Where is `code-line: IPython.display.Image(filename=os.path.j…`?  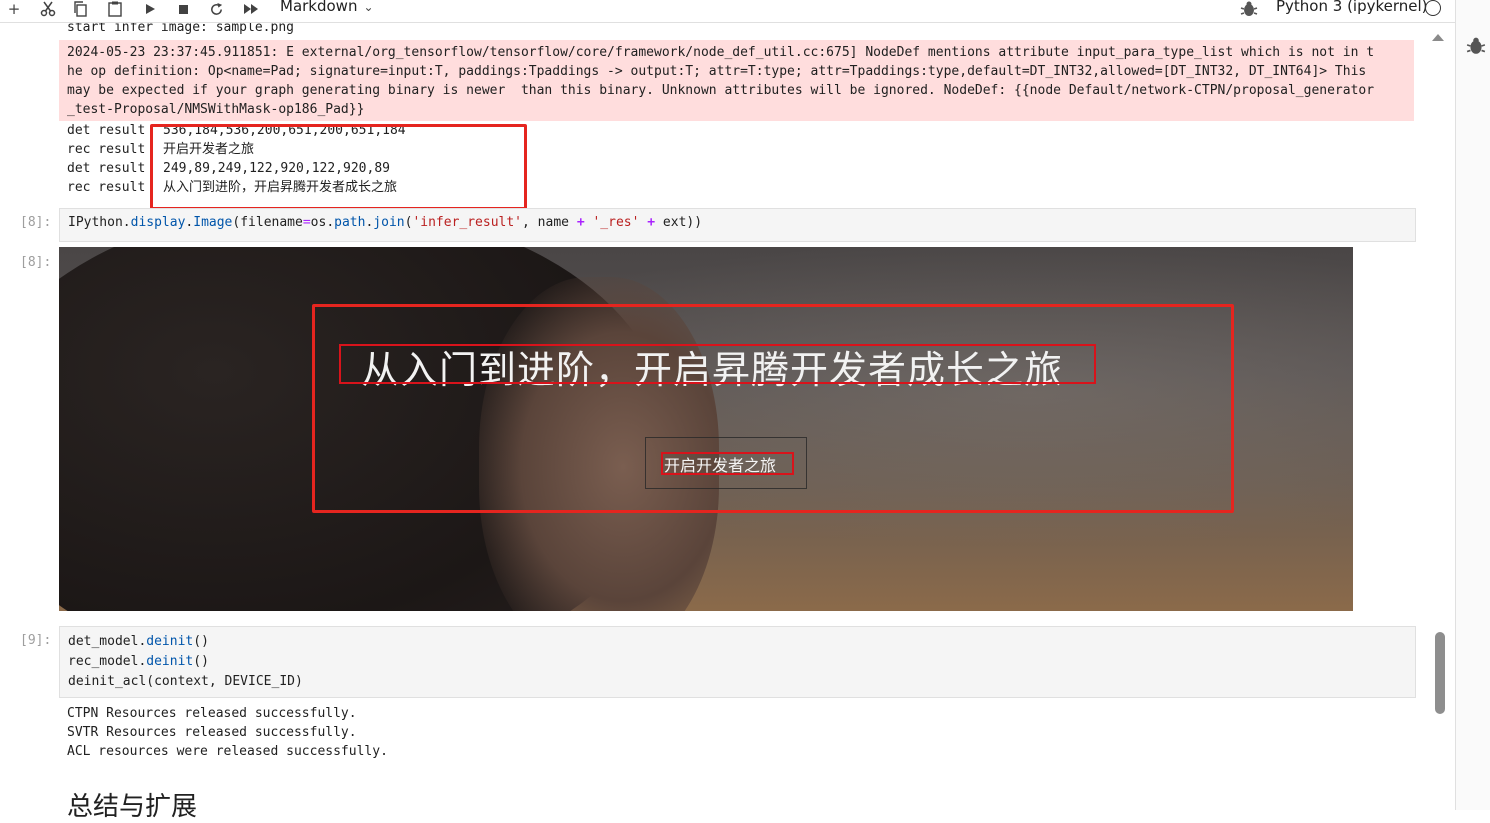
code-line: IPython.display.Image(filename=os.path.j… is located at coordinates (385, 222).